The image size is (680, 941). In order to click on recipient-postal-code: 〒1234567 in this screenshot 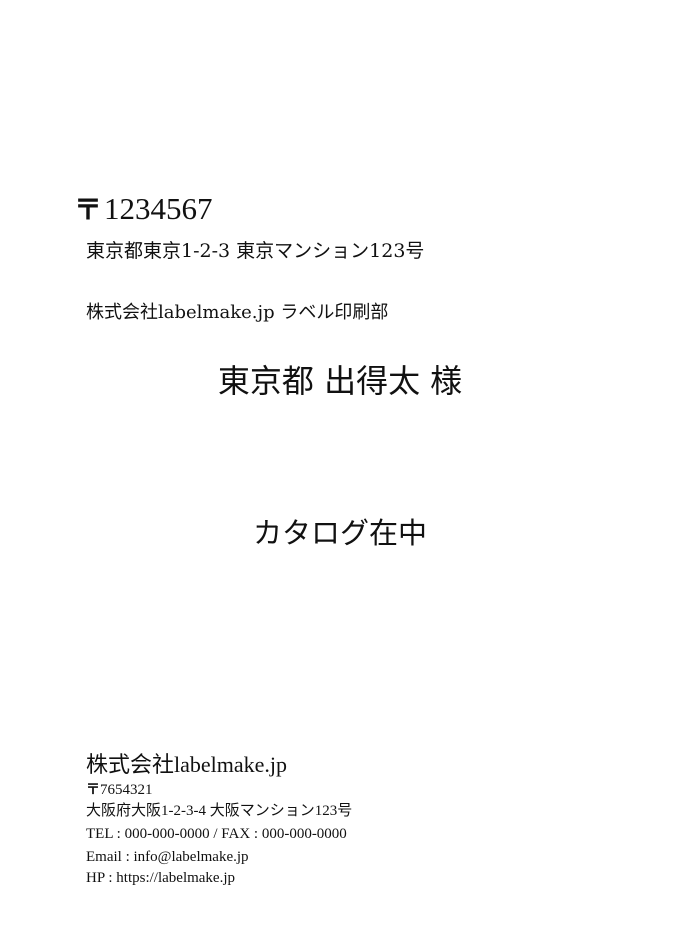, I will do `click(143, 209)`.